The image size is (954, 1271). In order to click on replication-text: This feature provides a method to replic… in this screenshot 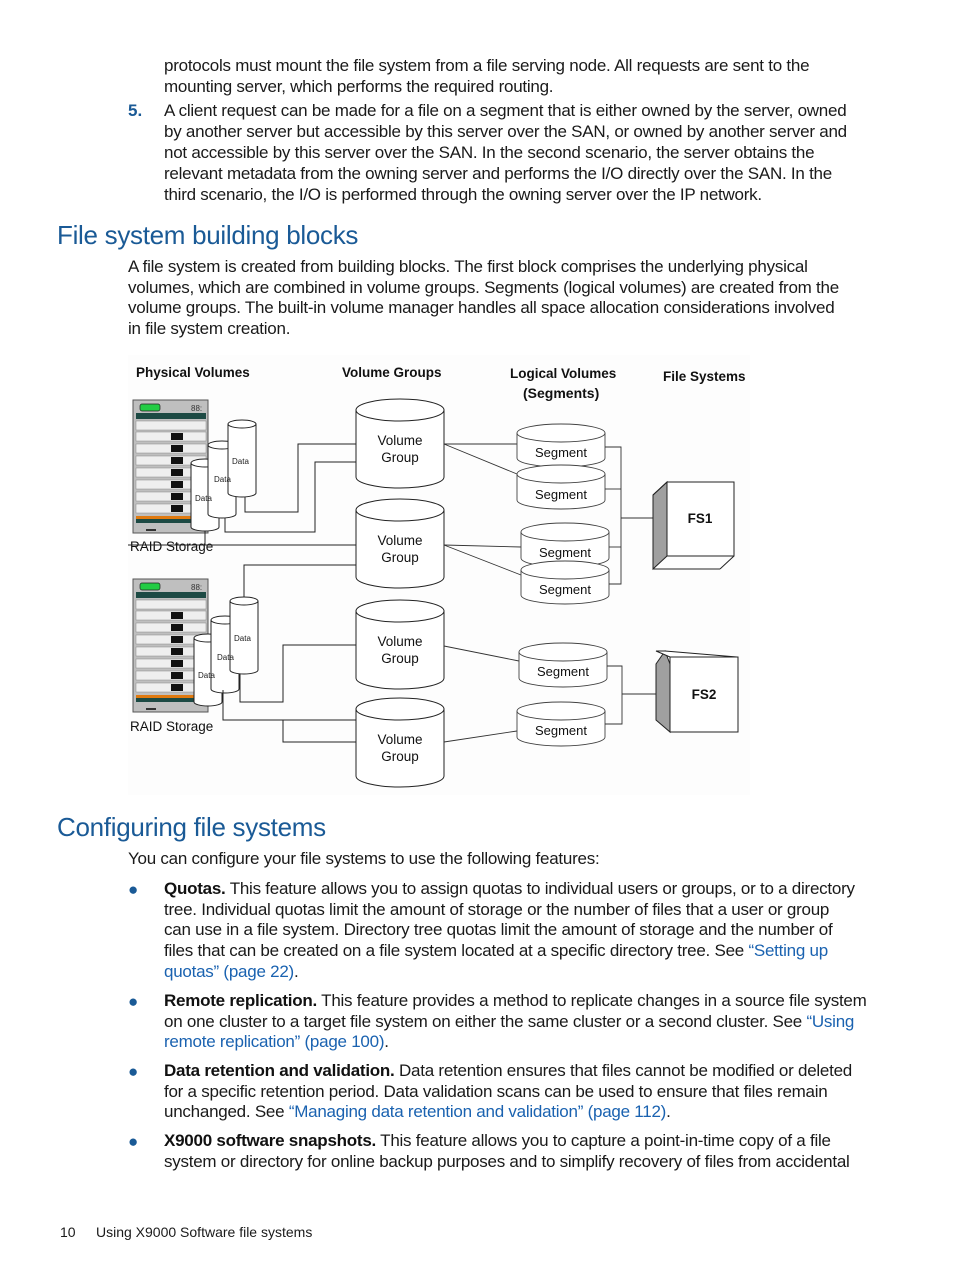, I will do `click(592, 1000)`.